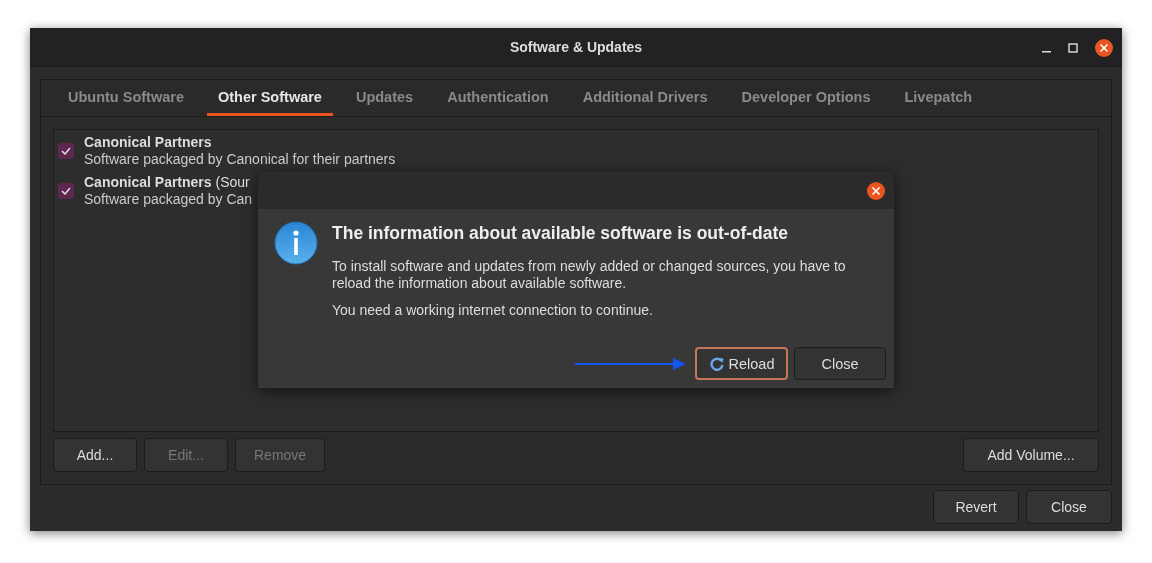  Describe the element at coordinates (1073, 48) in the screenshot. I see `maximize-icon` at that location.